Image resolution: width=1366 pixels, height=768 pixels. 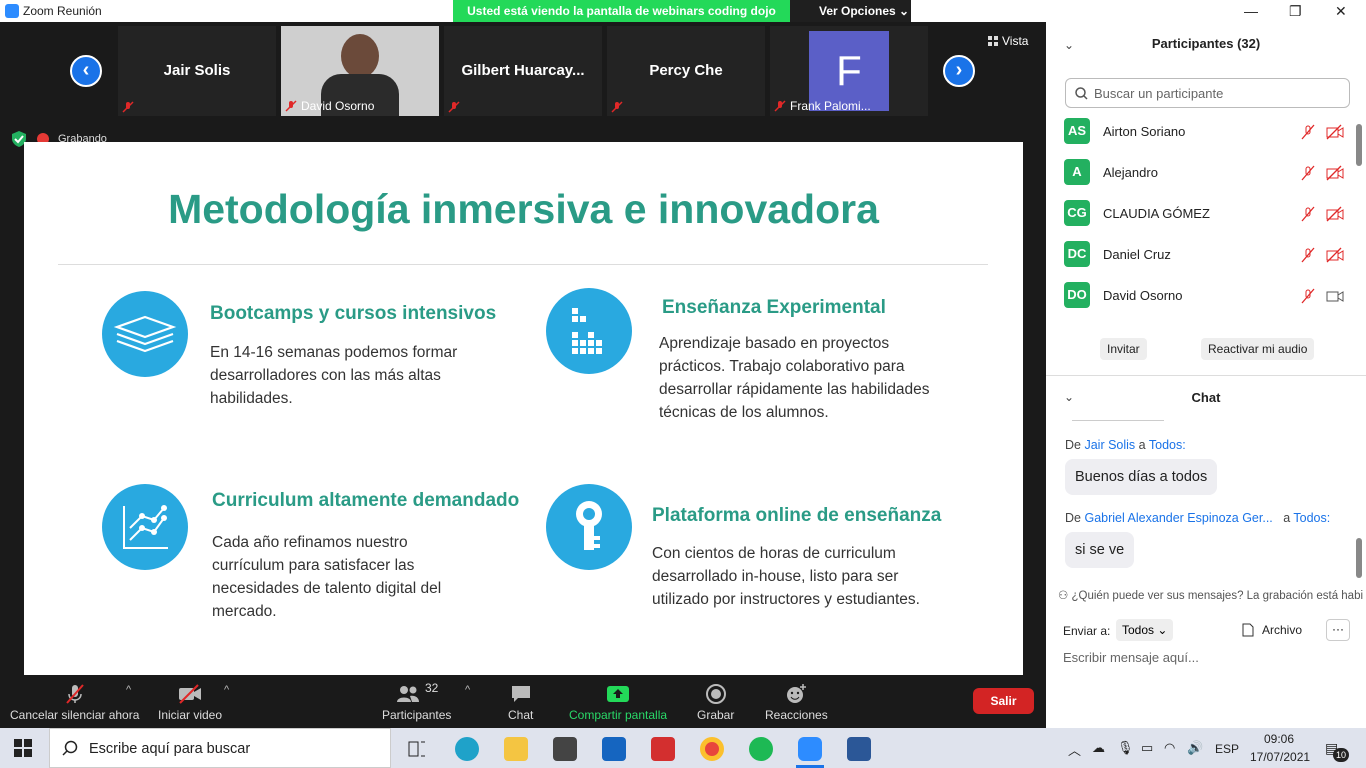 What do you see at coordinates (1109, 445) in the screenshot?
I see `sender-name: Jair Solis` at bounding box center [1109, 445].